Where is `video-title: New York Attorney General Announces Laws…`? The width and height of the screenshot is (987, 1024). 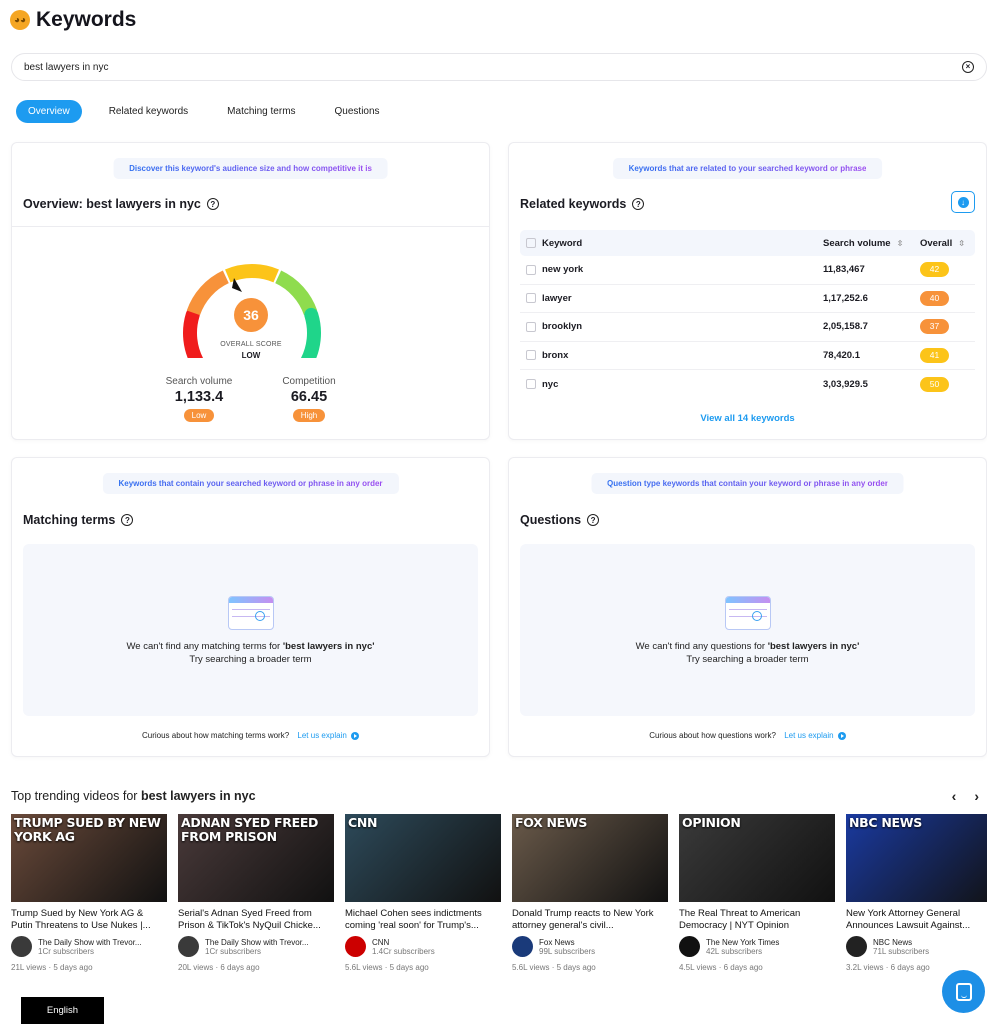
video-title: New York Attorney General Announces Laws… is located at coordinates (916, 920).